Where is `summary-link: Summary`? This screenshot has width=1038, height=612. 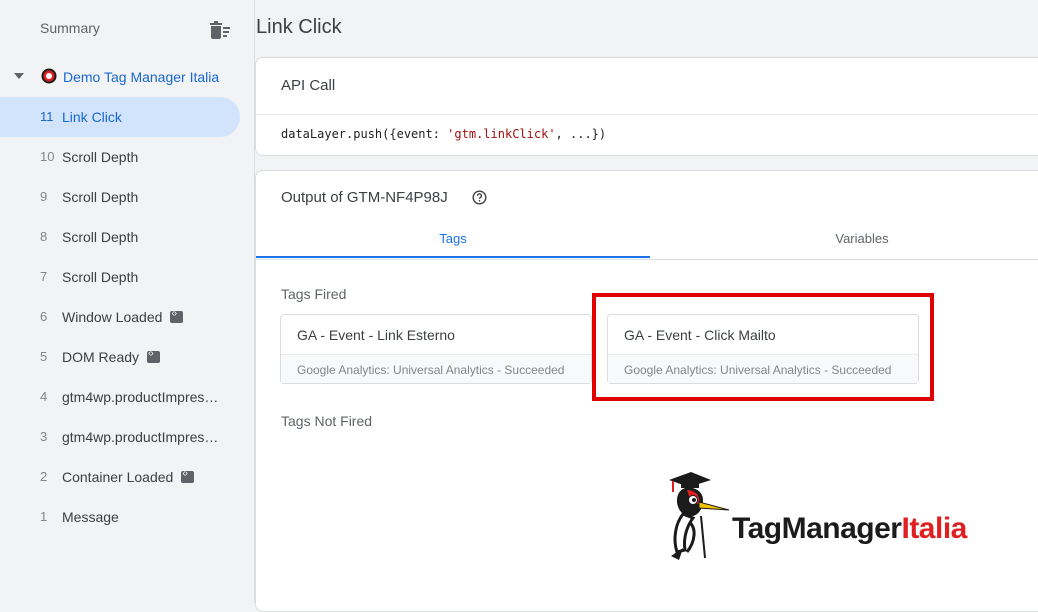
summary-link: Summary is located at coordinates (70, 28).